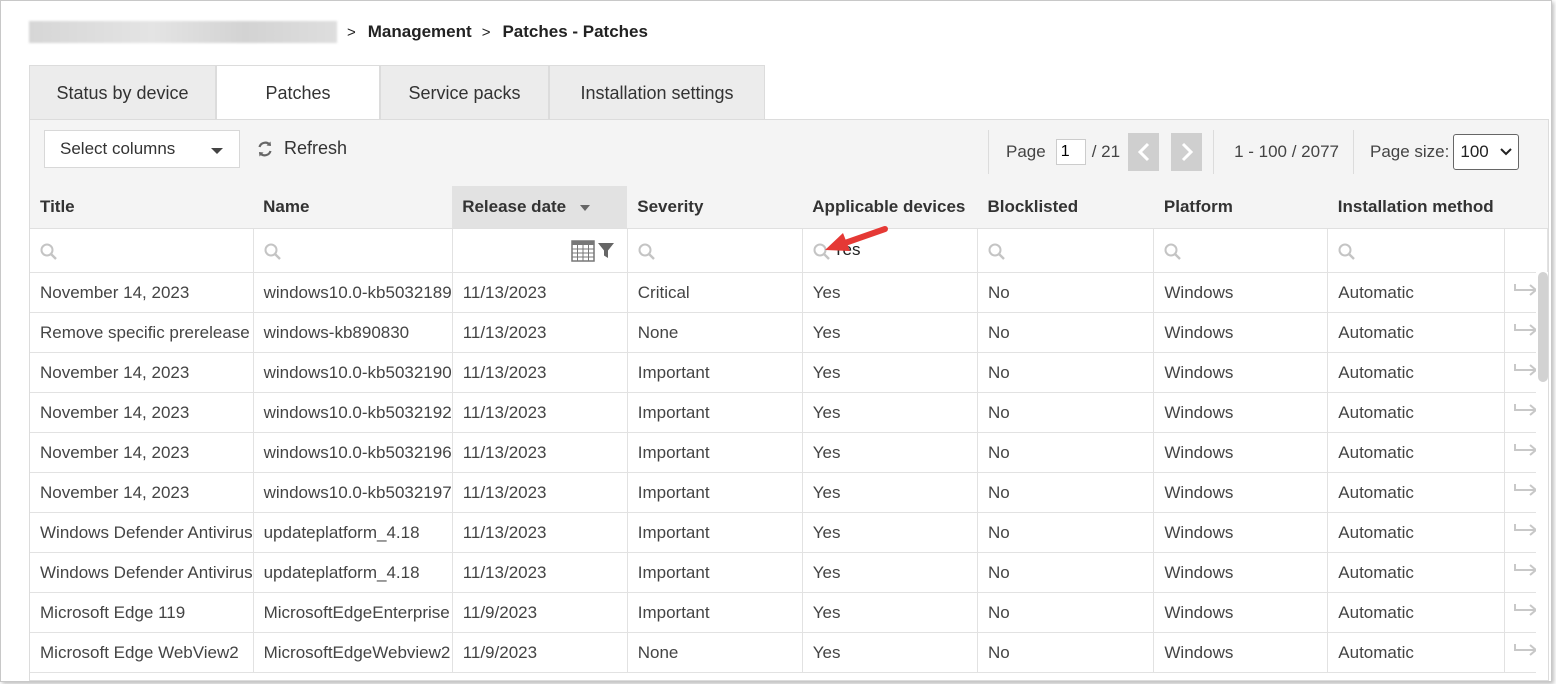 This screenshot has width=1556, height=684. I want to click on cell-title: Remove specific prerelease, so click(142, 332).